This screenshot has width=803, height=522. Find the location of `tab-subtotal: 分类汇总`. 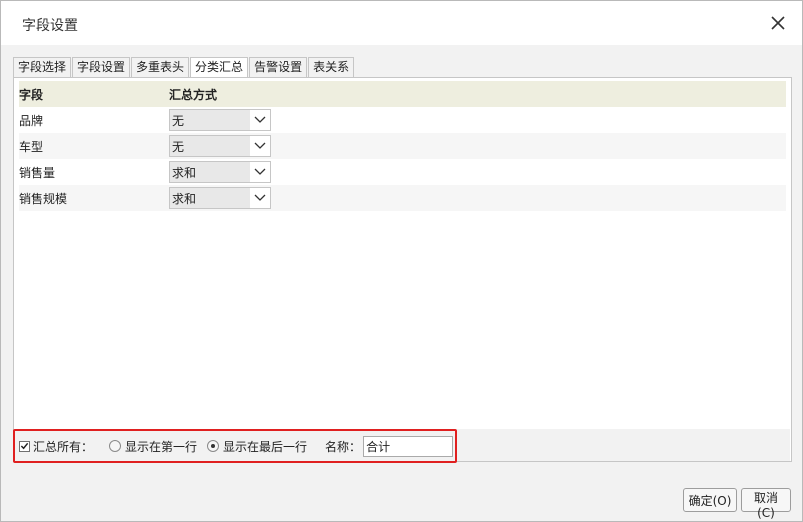

tab-subtotal: 分类汇总 is located at coordinates (219, 67).